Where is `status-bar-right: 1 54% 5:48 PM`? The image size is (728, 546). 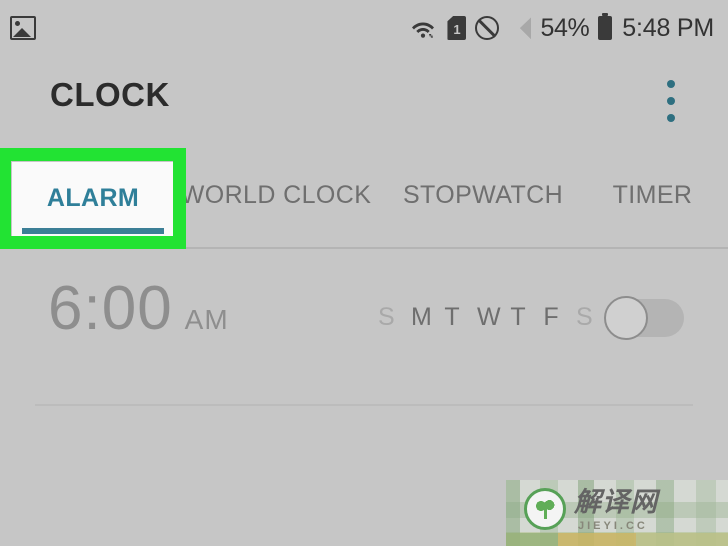 status-bar-right: 1 54% 5:48 PM is located at coordinates (562, 27).